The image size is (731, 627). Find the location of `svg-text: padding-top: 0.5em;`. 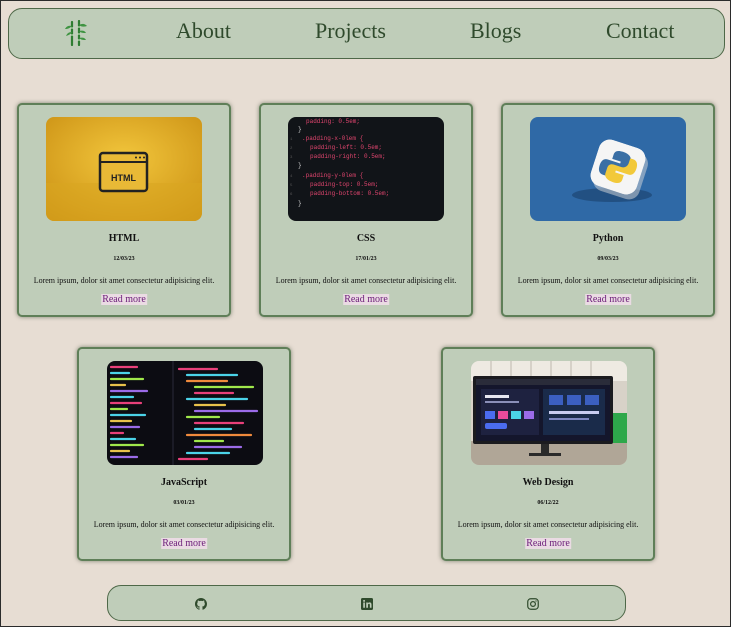

svg-text: padding-top: 0.5em; is located at coordinates (344, 184).